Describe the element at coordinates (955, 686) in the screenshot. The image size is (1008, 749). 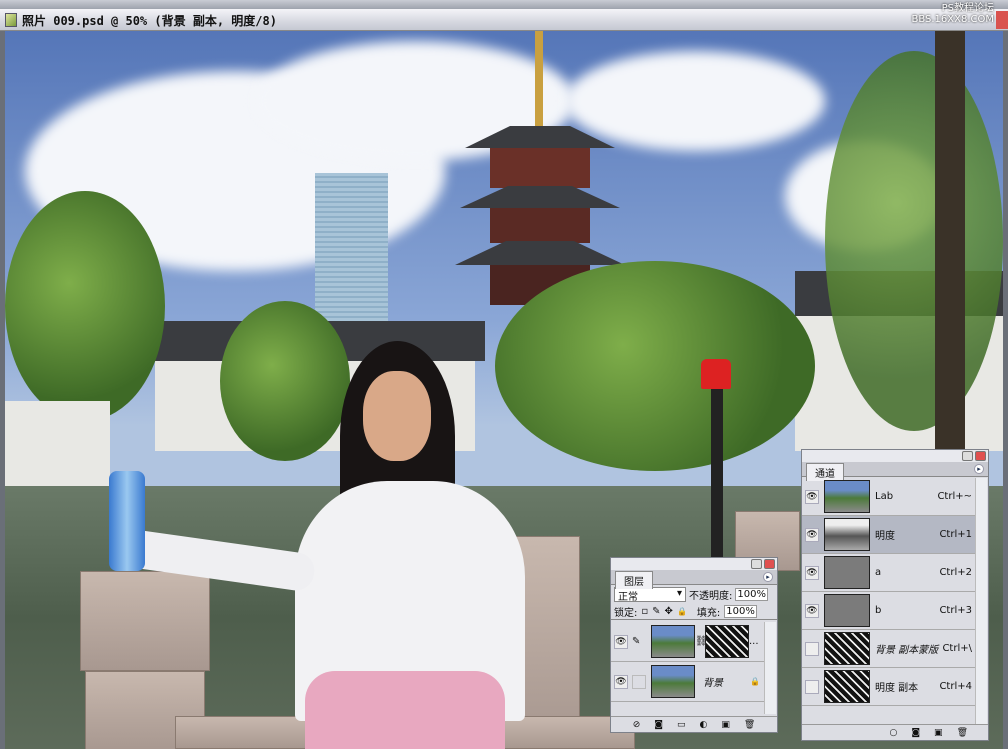
I see `channel-shortcut: Ctrl+4` at that location.